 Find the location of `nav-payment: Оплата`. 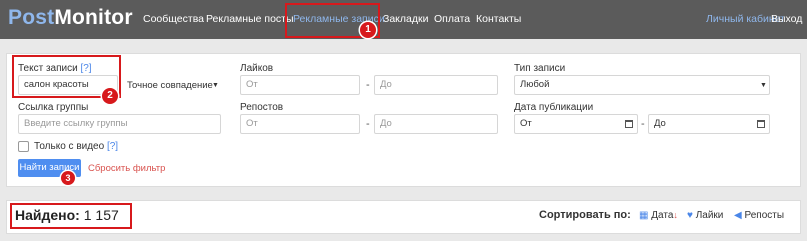

nav-payment: Оплата is located at coordinates (452, 19).